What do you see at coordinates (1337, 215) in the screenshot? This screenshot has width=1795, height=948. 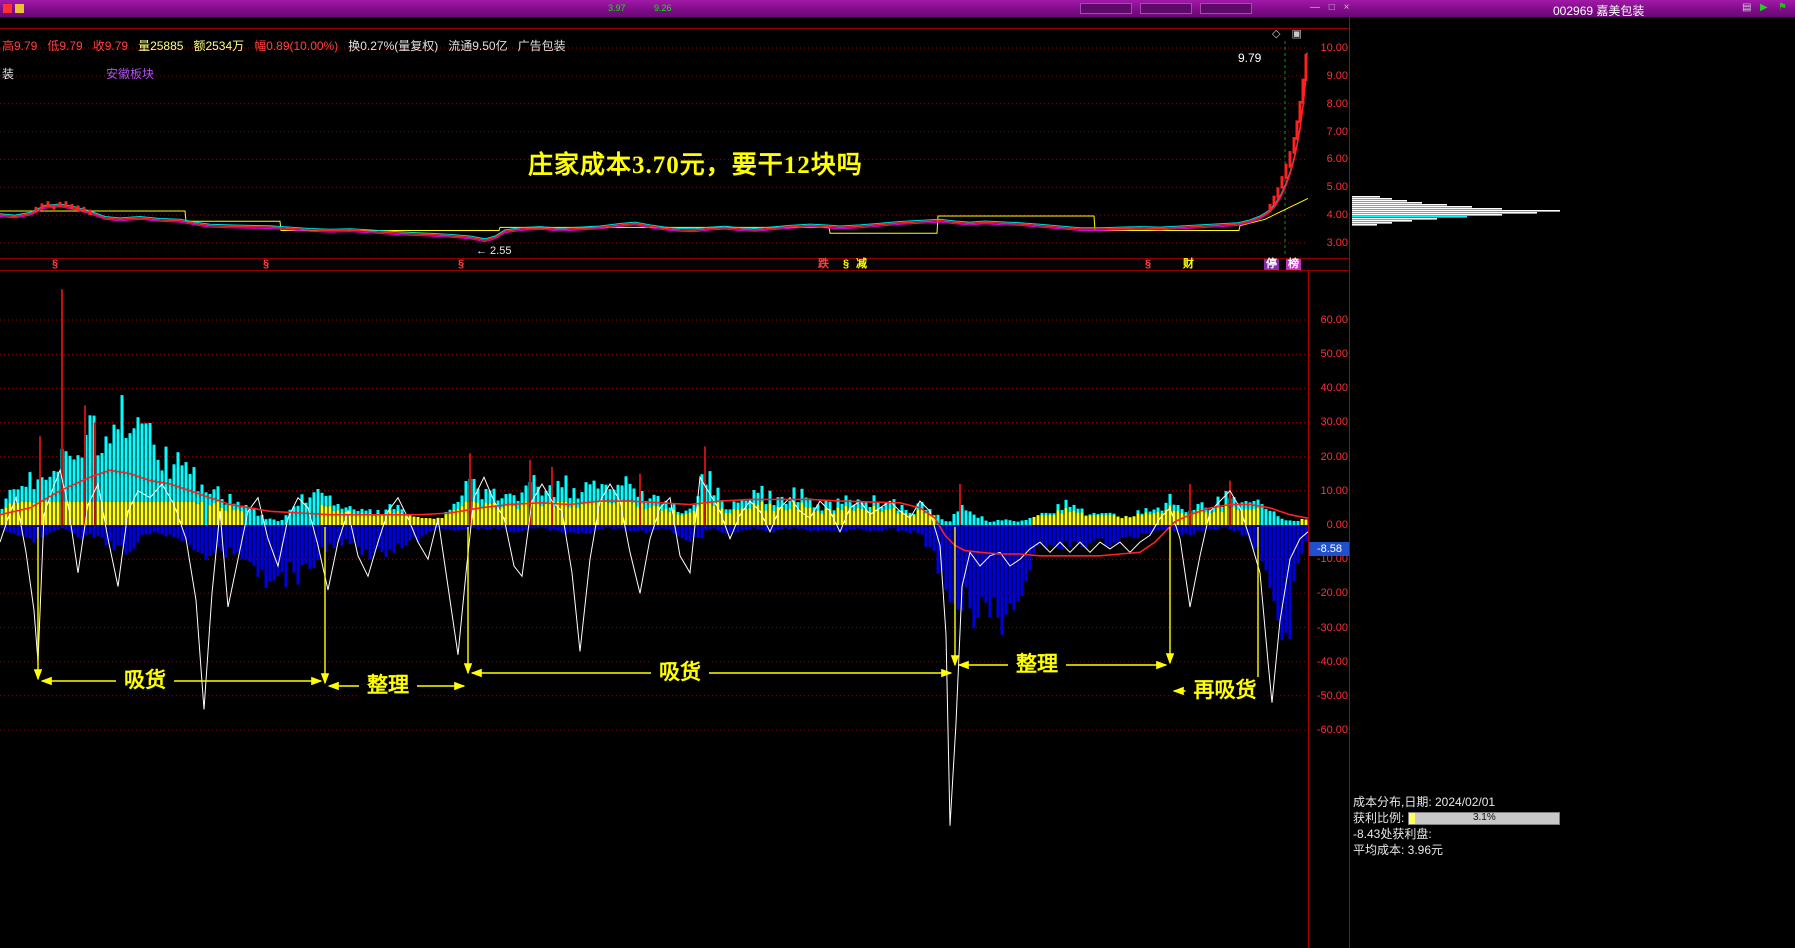 I see `kline-axis-label: 4.00` at bounding box center [1337, 215].